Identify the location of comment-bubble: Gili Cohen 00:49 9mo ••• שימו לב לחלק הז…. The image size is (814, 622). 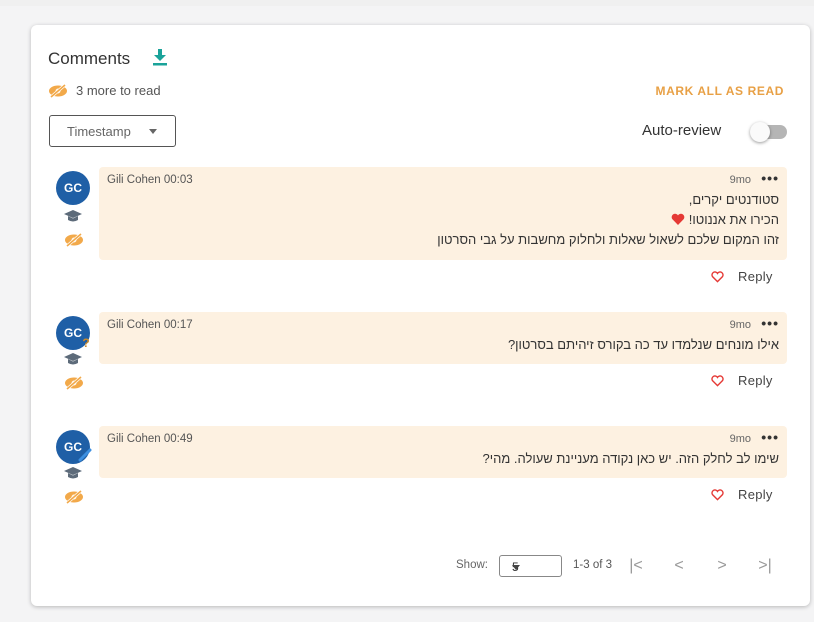
(443, 452).